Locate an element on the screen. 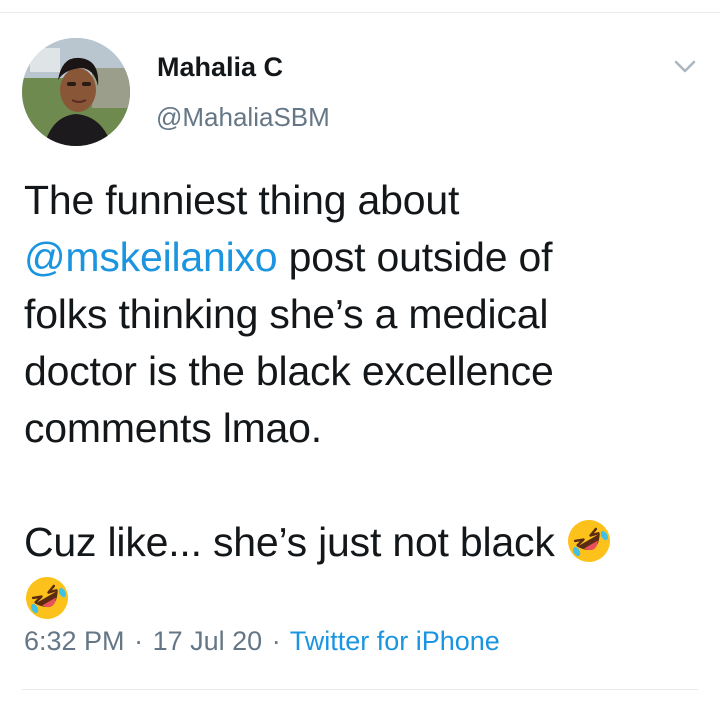 The height and width of the screenshot is (708, 720). tweet-line: Cuz like... she’s just not black is located at coordinates (354, 542).